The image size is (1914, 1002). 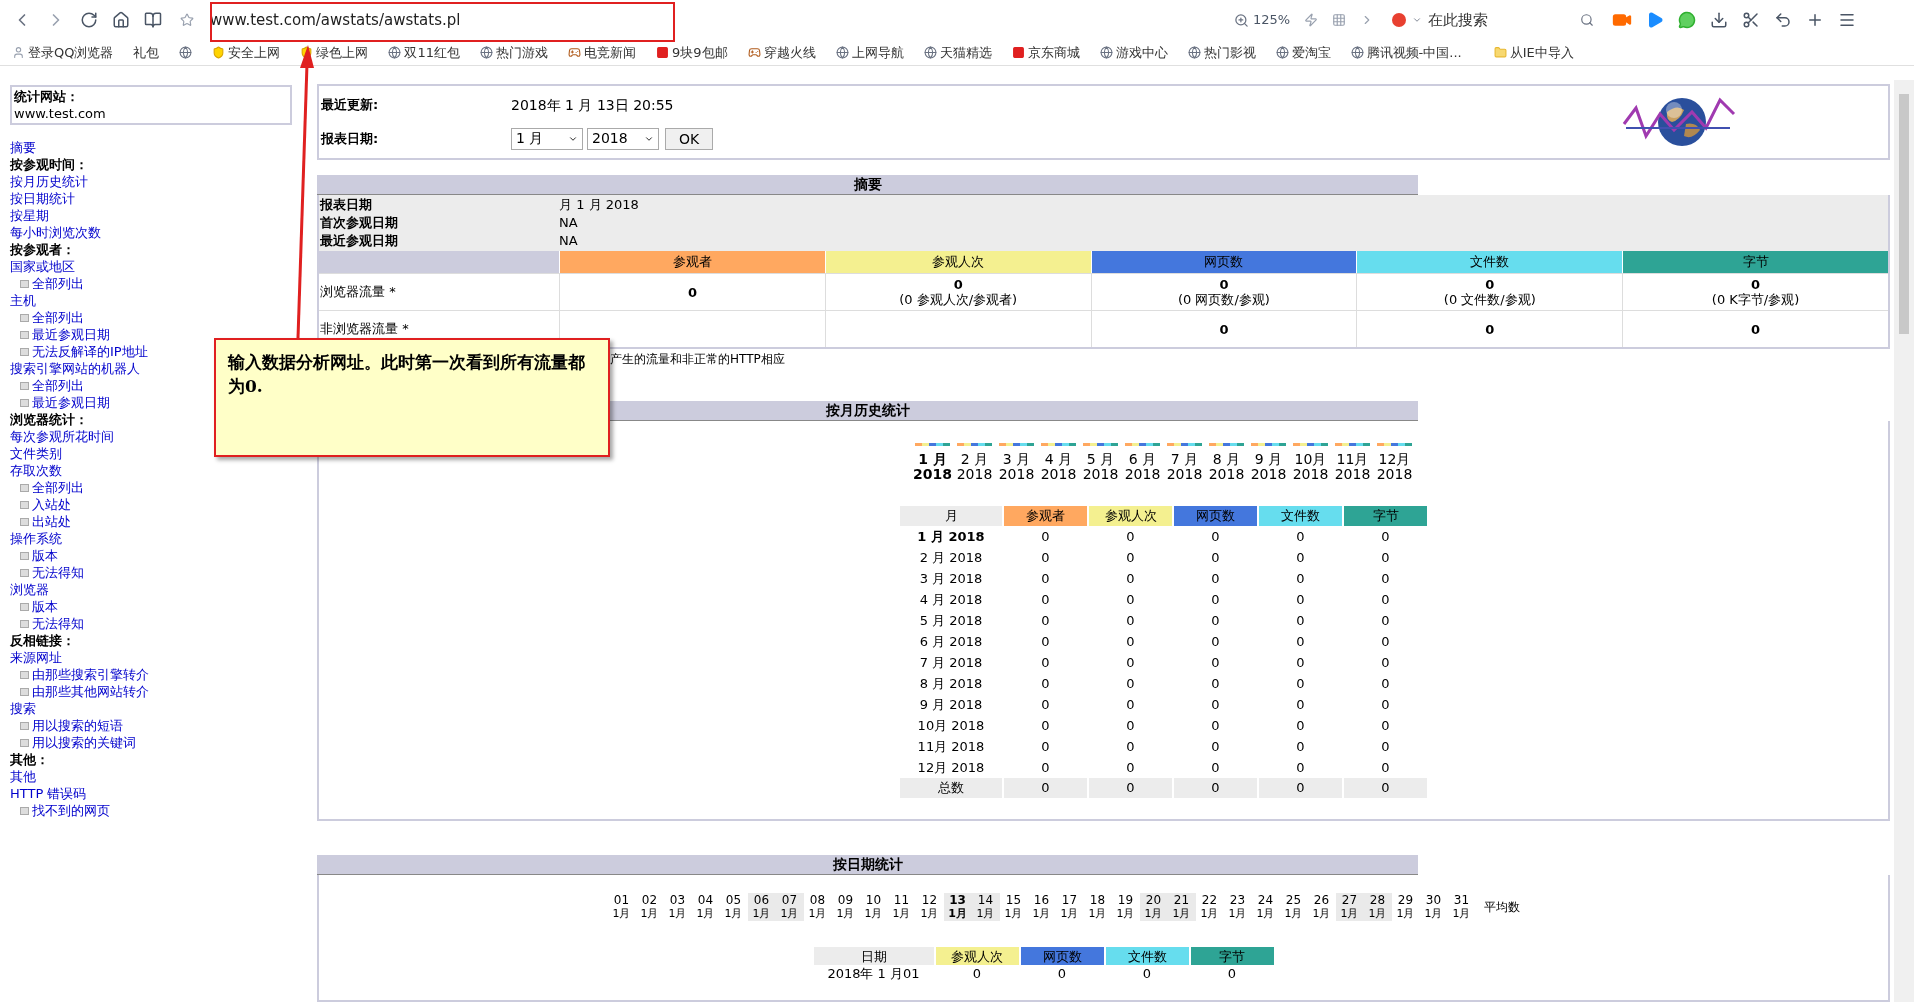 I want to click on nav-link: 每小时浏览次数, so click(x=55, y=232).